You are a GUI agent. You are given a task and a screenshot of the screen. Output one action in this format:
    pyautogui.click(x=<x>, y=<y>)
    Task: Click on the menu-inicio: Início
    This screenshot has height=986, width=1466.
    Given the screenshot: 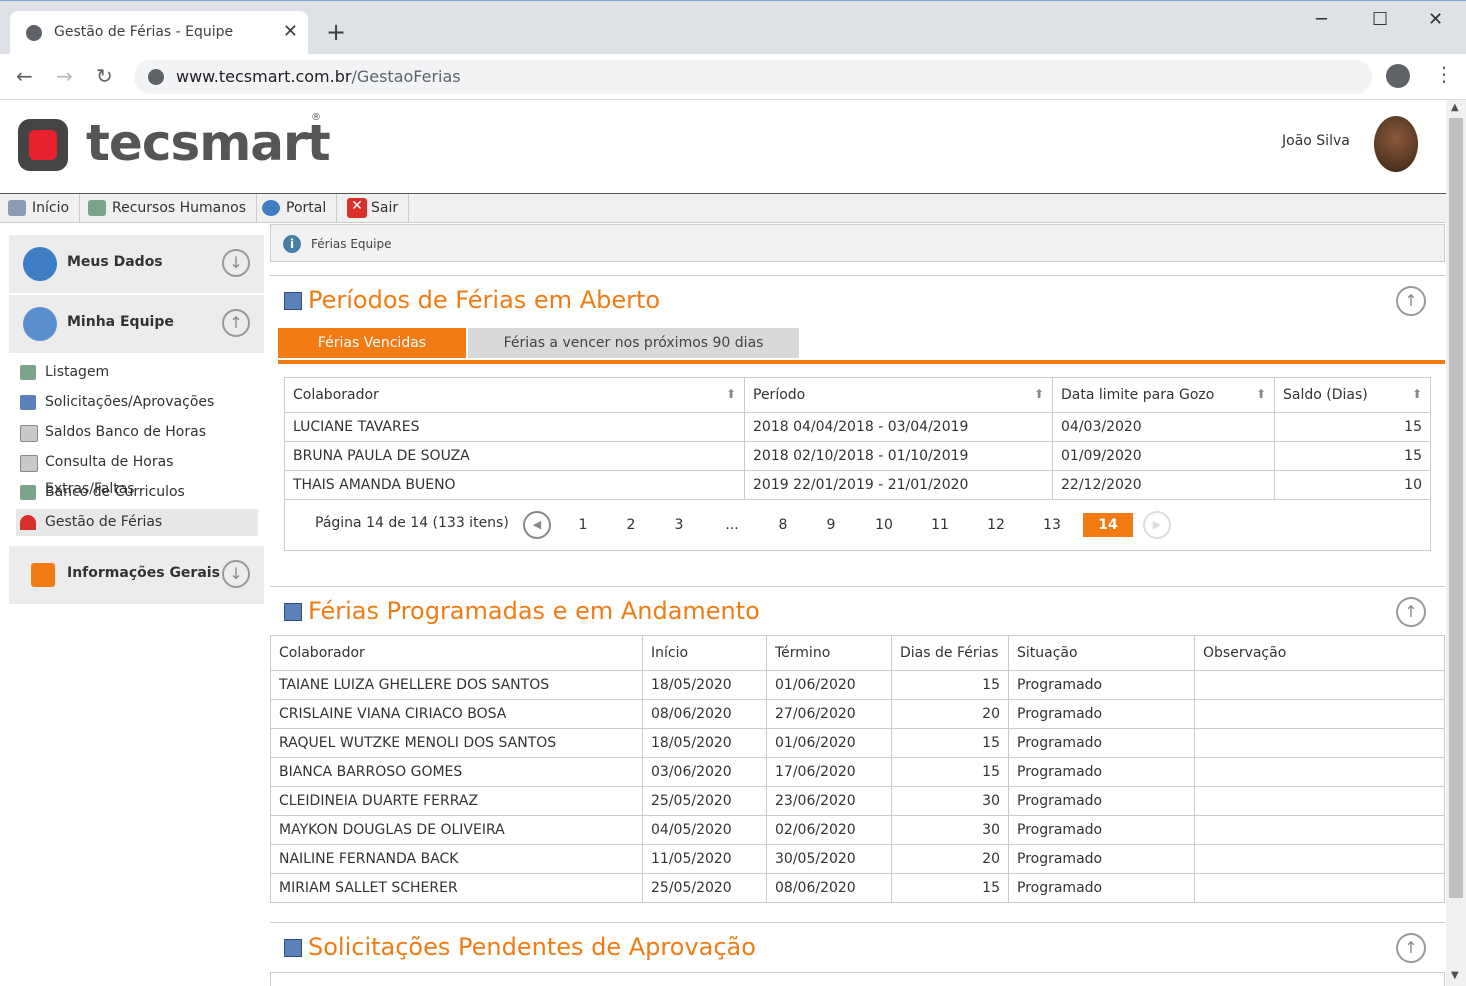 What is the action you would take?
    pyautogui.click(x=40, y=208)
    